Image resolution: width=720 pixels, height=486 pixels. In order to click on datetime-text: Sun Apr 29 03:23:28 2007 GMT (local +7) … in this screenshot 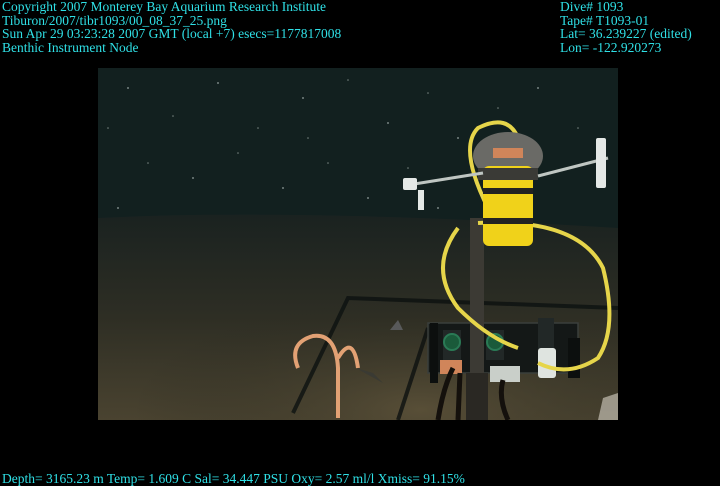, I will do `click(172, 34)`.